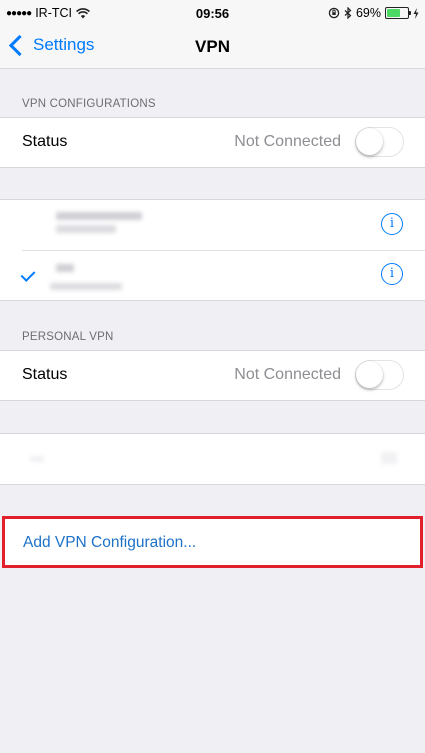  I want to click on vpn-status-group: Status Not Connected, so click(212, 142).